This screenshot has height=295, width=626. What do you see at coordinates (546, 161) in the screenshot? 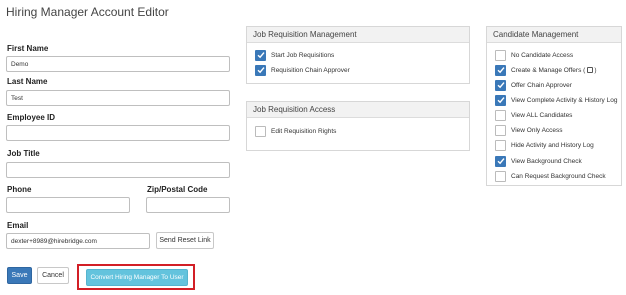
I see `checkbox-label: View Background Check` at bounding box center [546, 161].